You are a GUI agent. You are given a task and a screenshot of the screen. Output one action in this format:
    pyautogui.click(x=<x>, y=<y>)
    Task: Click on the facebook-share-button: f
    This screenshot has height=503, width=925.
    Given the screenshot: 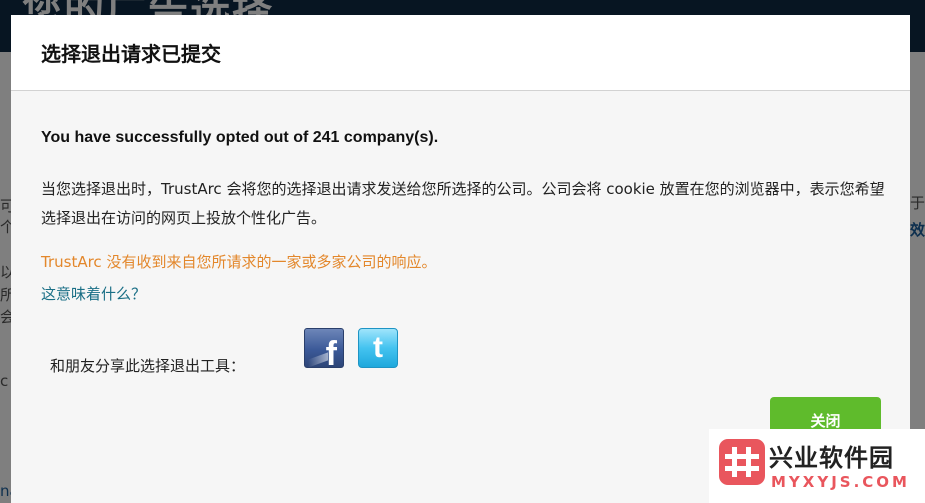 What is the action you would take?
    pyautogui.click(x=324, y=348)
    